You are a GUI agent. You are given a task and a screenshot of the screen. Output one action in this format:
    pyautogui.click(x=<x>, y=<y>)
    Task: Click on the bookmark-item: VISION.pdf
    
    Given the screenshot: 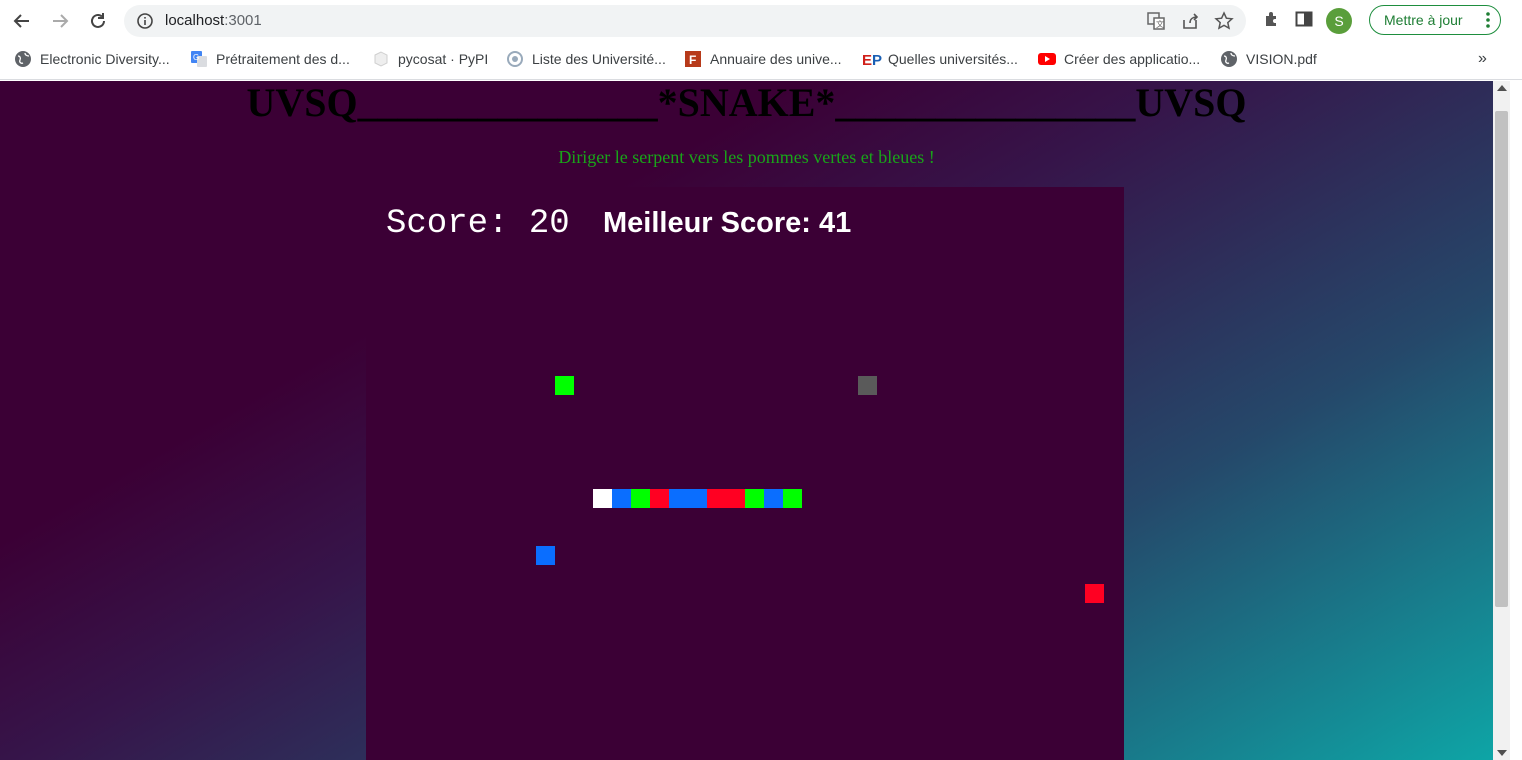 What is the action you would take?
    pyautogui.click(x=1268, y=59)
    